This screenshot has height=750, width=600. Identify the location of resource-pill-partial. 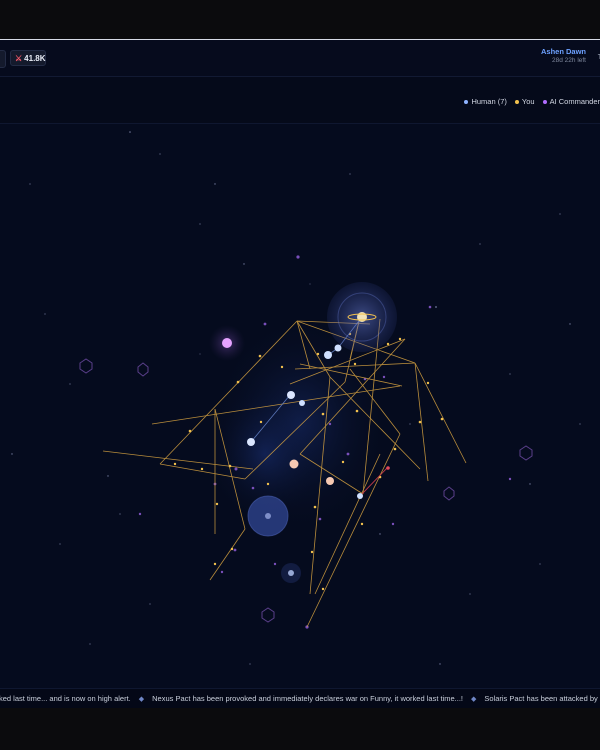
(3, 59).